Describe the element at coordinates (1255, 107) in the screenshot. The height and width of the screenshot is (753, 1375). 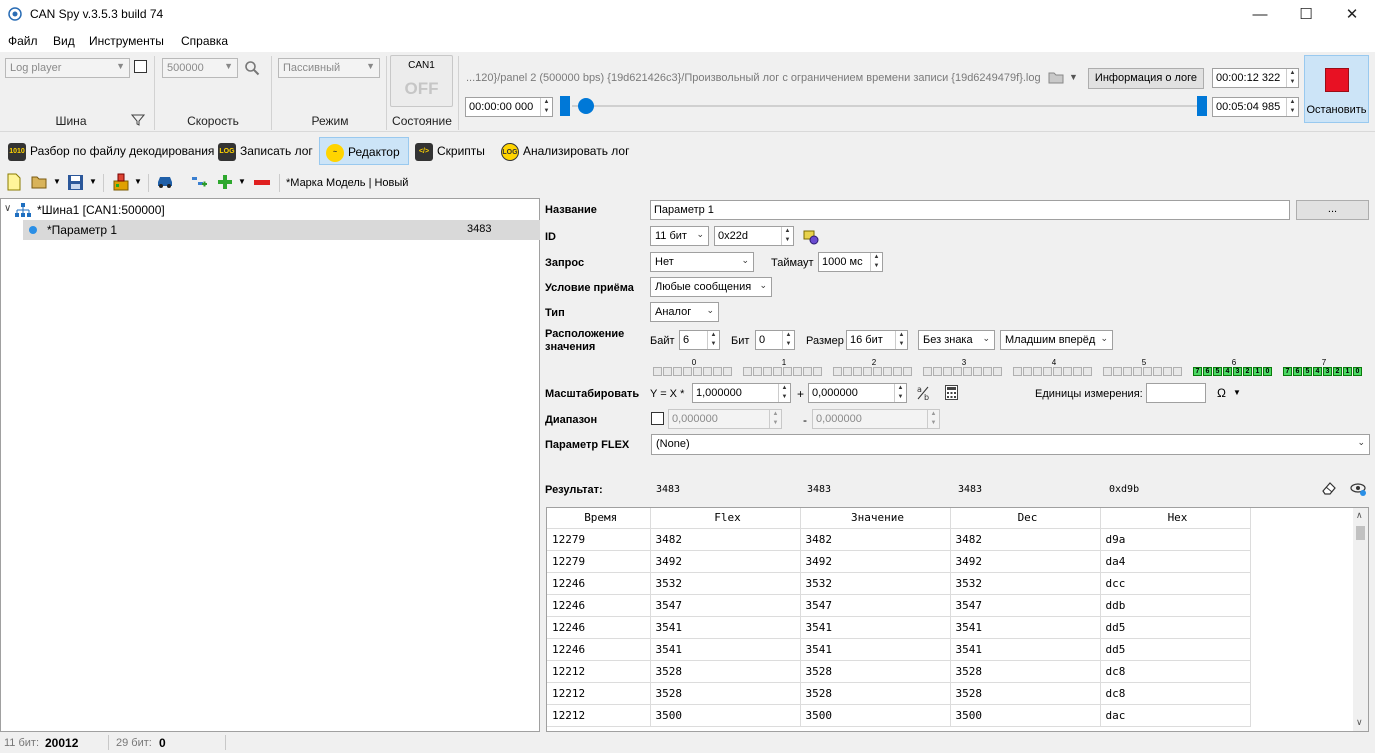
I see `time-total-field: 00:05:04 985 ▲ ▼` at that location.